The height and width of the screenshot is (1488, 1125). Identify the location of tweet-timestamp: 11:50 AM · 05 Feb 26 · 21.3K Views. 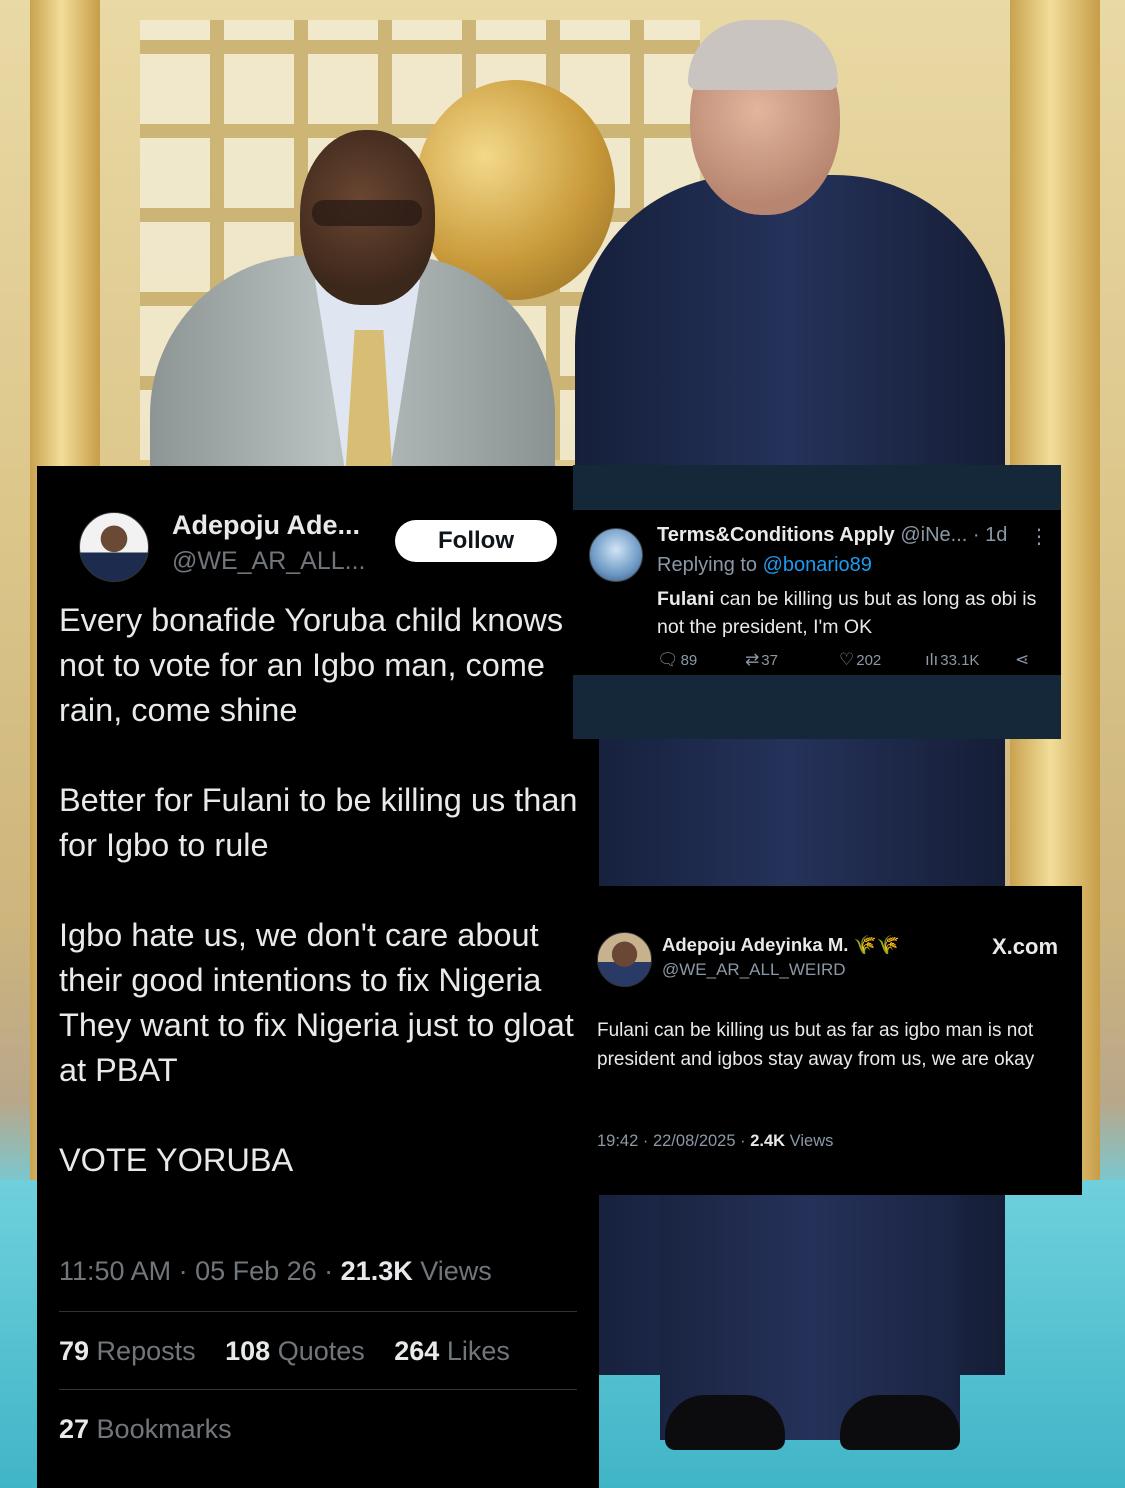
(275, 1271).